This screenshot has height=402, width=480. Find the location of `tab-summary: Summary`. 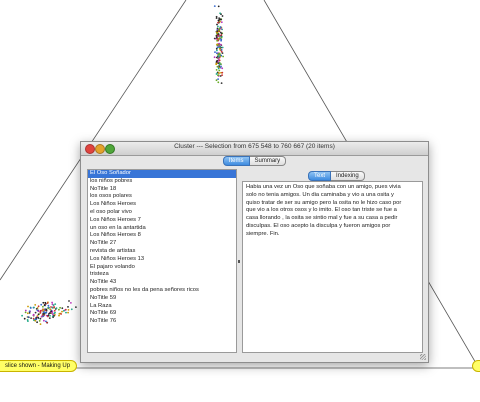

tab-summary: Summary is located at coordinates (268, 161).